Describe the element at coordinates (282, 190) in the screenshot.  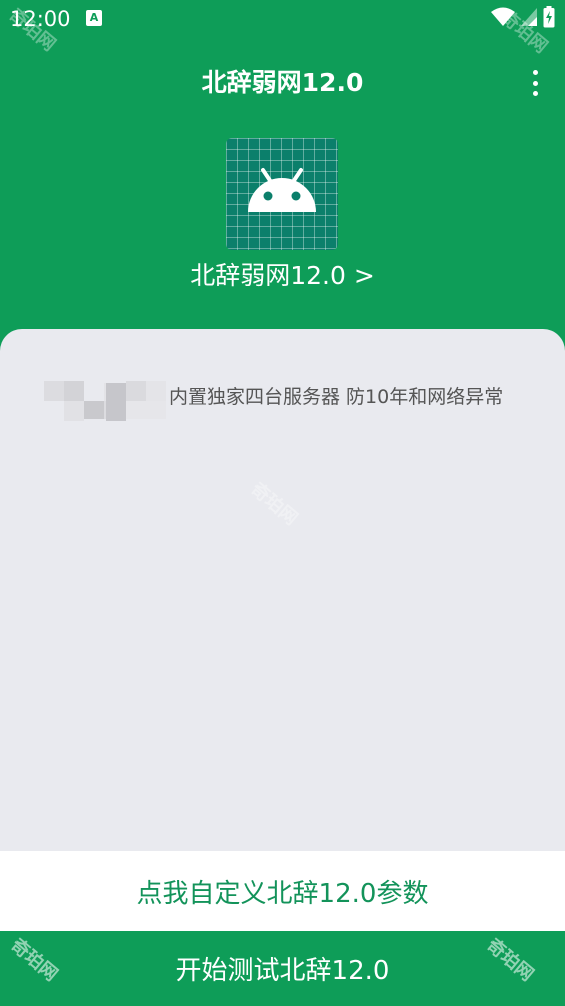
I see `android-icon` at that location.